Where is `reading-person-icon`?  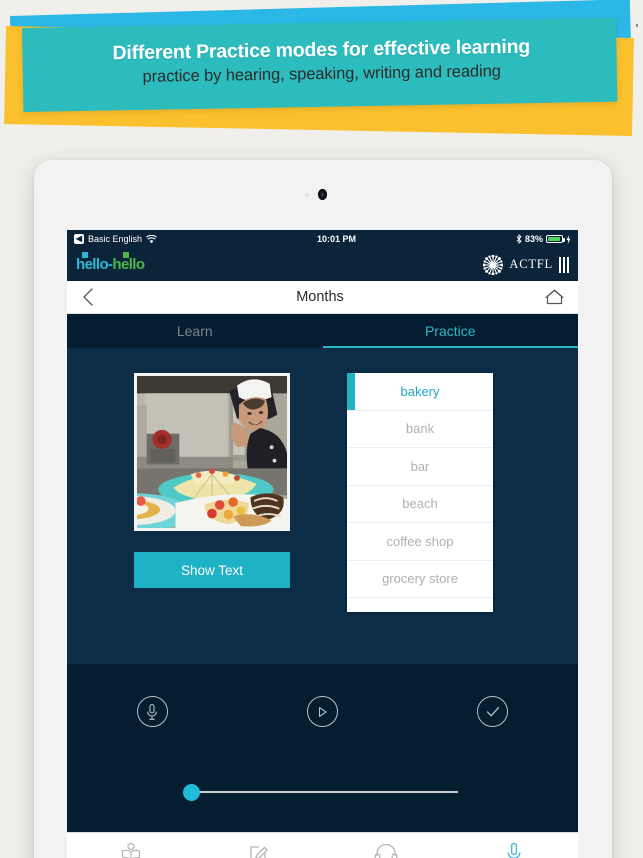 reading-person-icon is located at coordinates (131, 850).